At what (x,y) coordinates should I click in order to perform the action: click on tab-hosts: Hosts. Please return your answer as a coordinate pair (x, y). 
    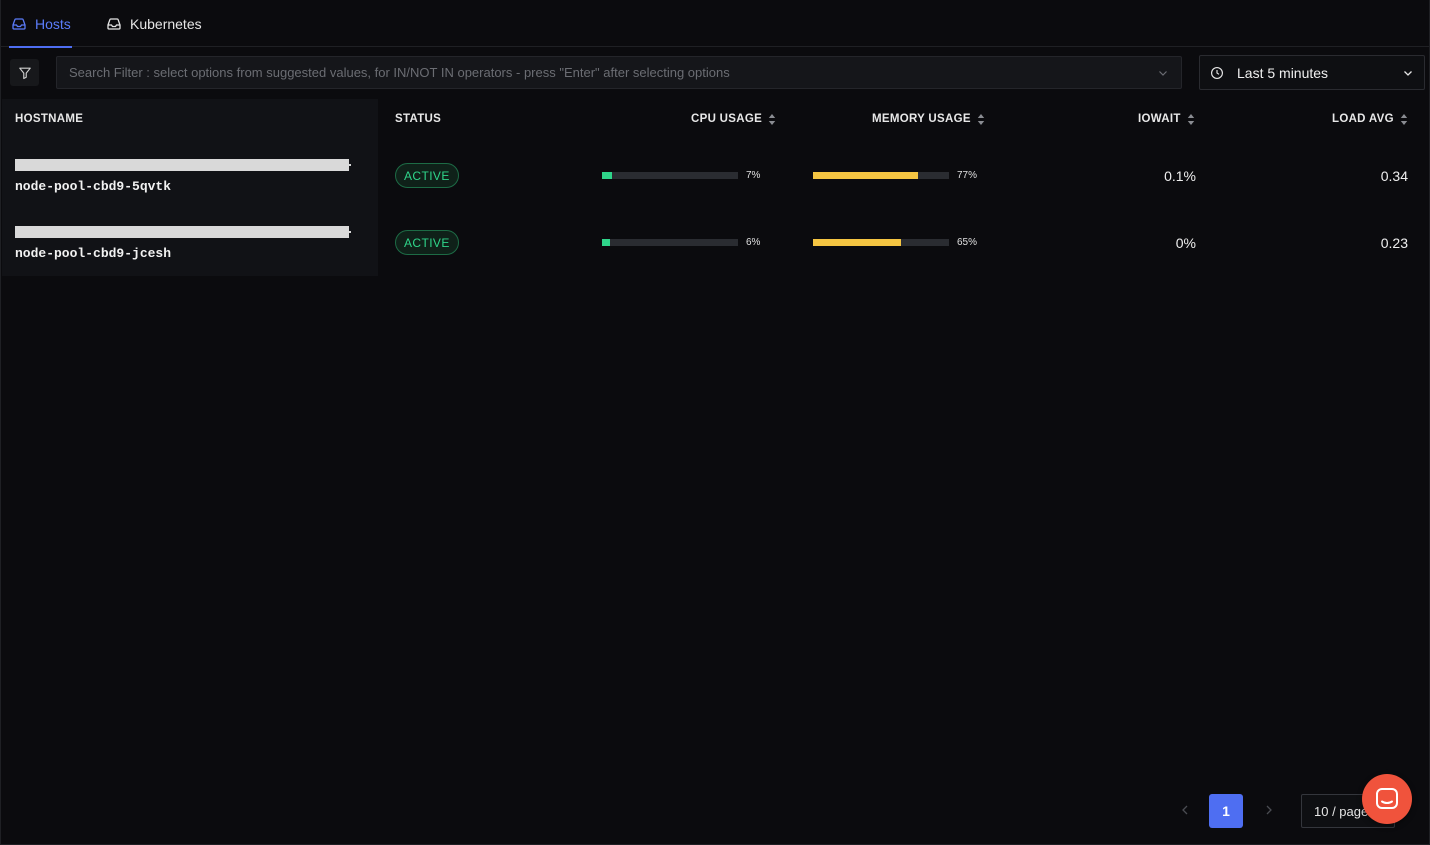
    Looking at the image, I should click on (40, 24).